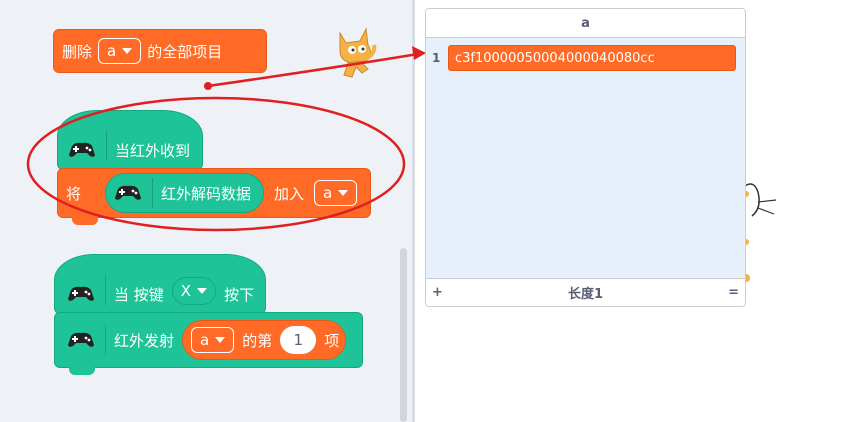 This screenshot has width=865, height=422. I want to click on item-index-input: 1, so click(298, 340).